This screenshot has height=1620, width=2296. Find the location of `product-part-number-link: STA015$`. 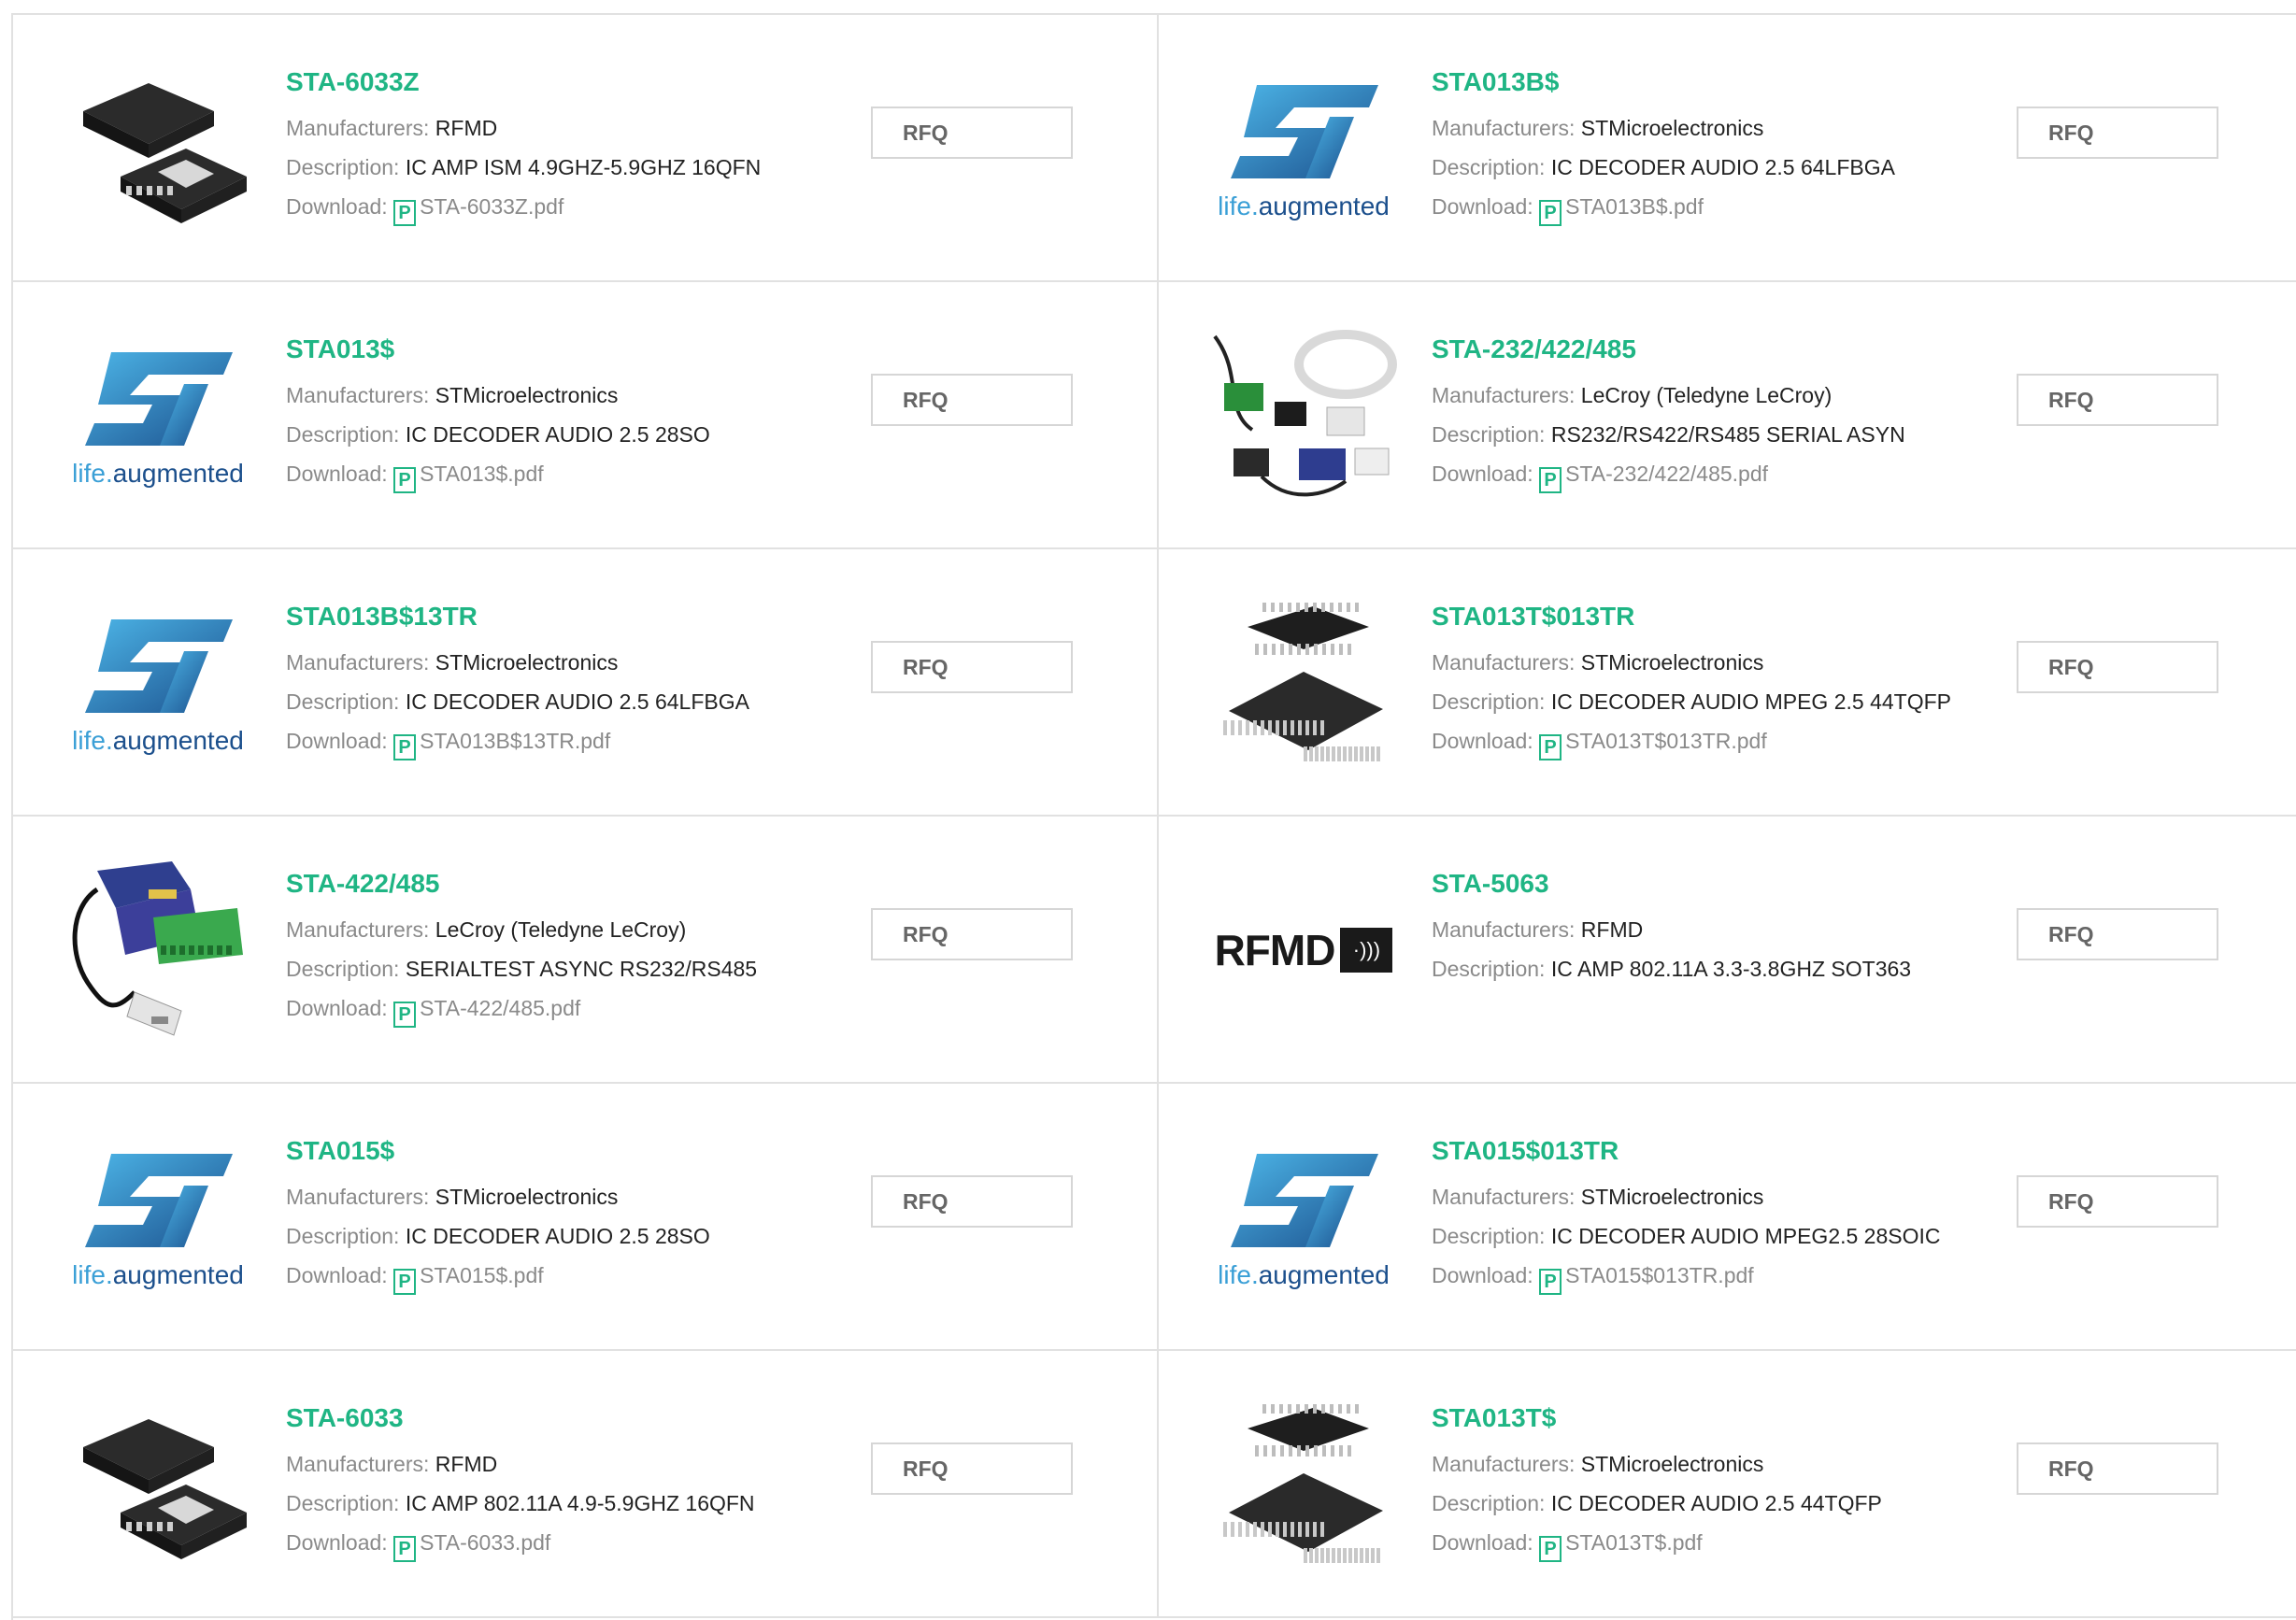

product-part-number-link: STA015$ is located at coordinates (547, 1151).